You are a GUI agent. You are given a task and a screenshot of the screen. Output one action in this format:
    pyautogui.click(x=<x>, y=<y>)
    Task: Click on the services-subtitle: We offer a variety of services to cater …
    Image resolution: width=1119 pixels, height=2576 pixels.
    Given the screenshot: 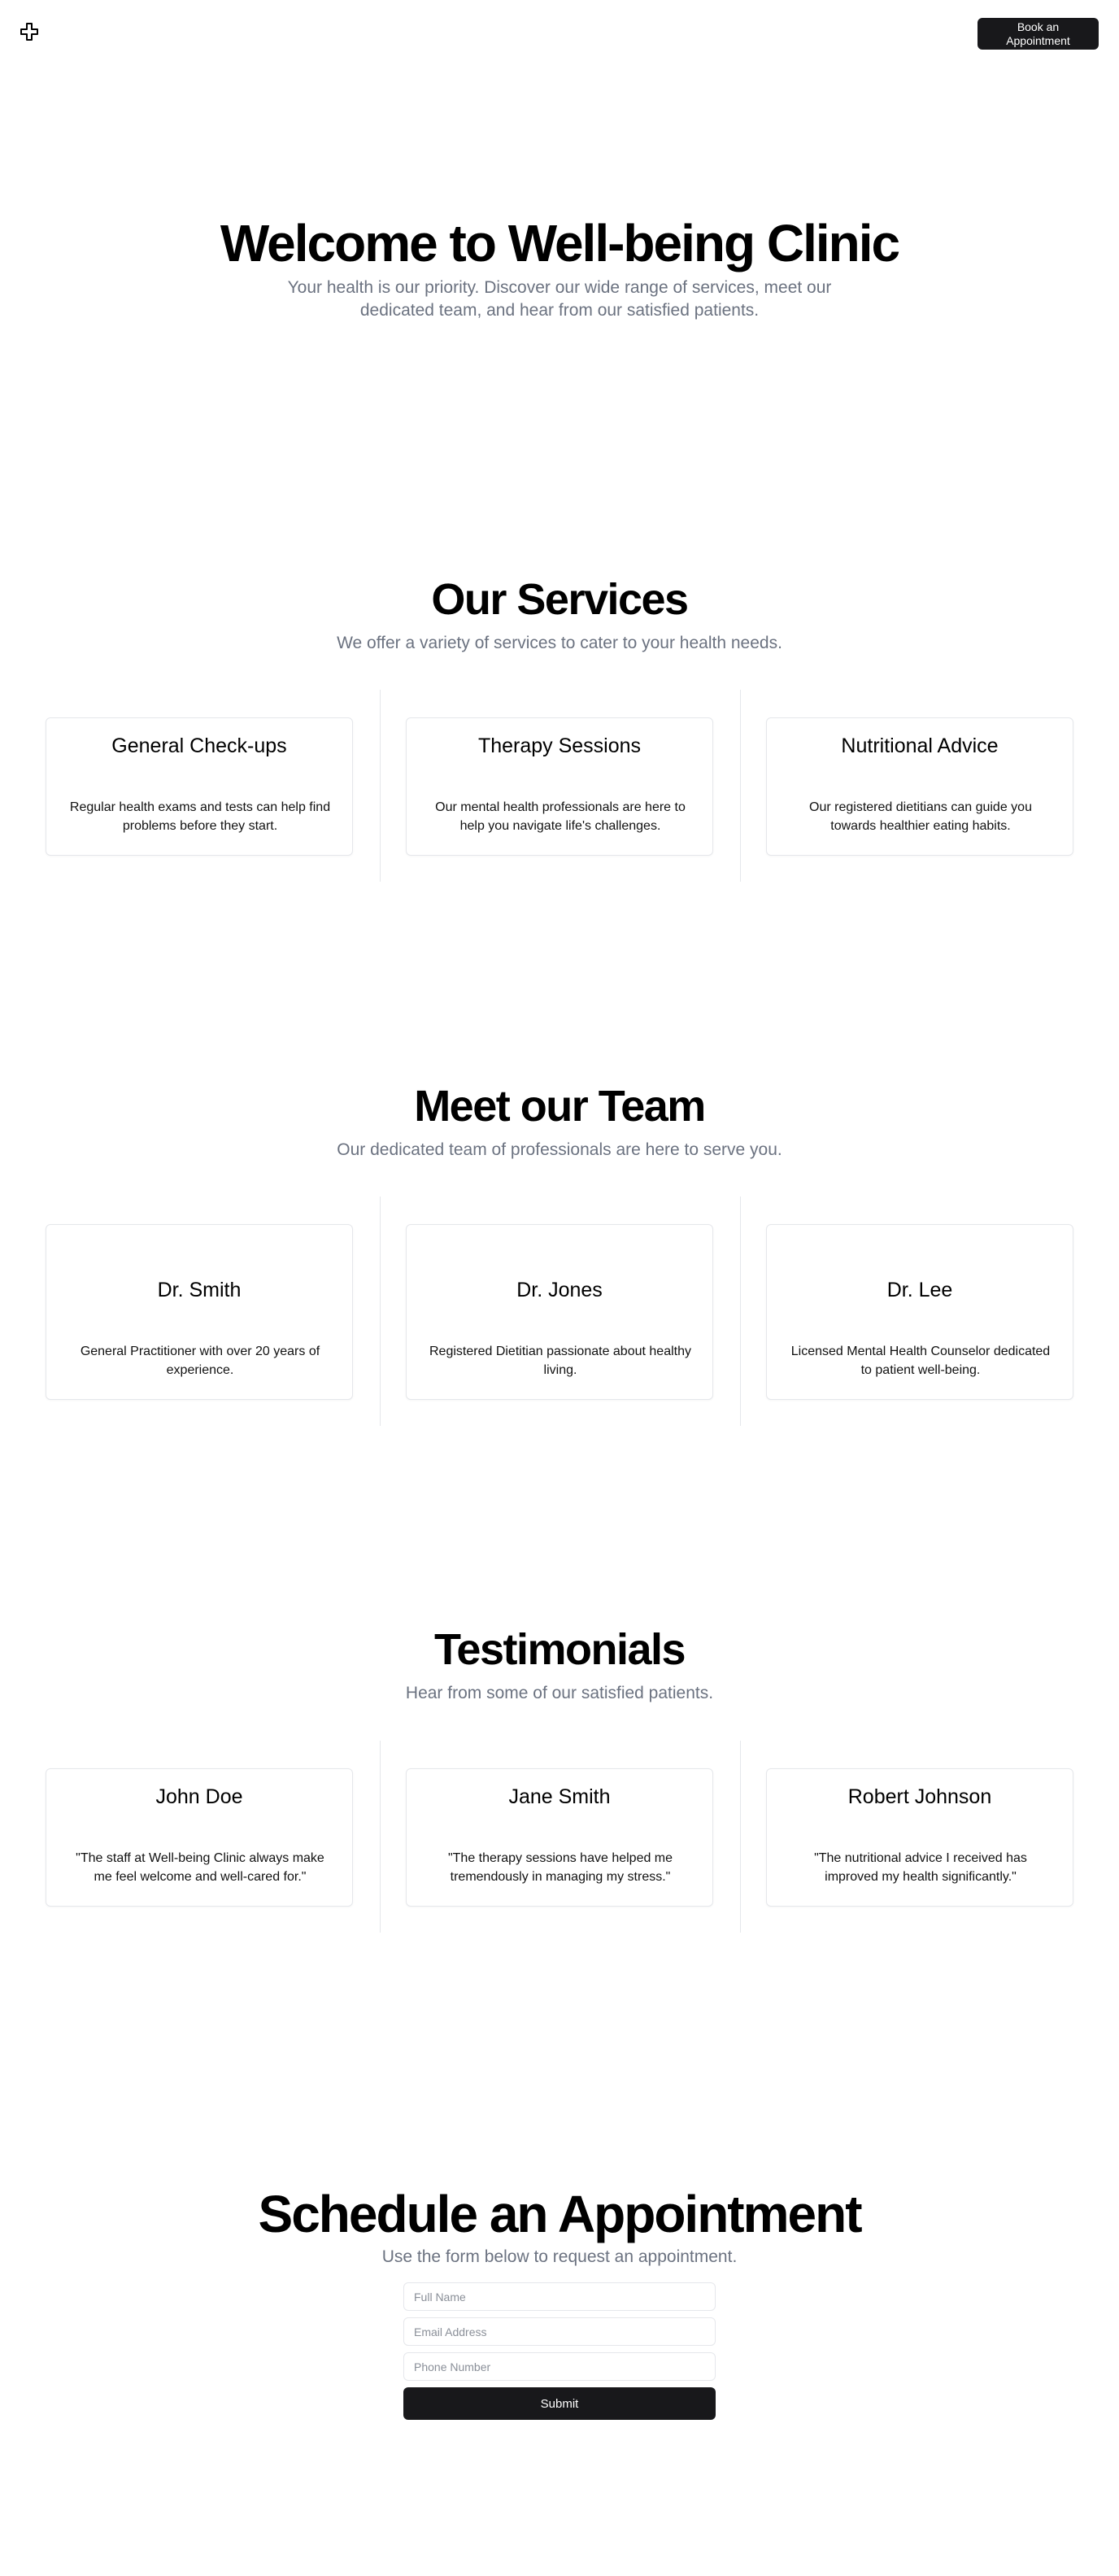 What is the action you would take?
    pyautogui.click(x=559, y=643)
    